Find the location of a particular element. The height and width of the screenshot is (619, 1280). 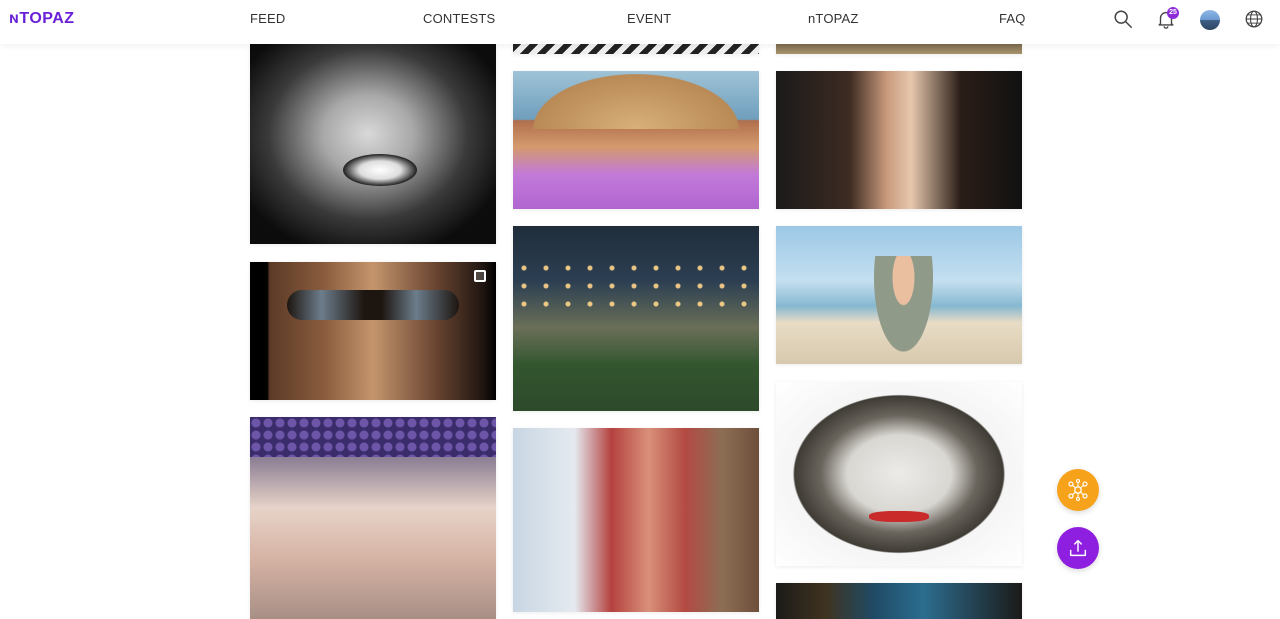

multi-photo-icon is located at coordinates (480, 276).